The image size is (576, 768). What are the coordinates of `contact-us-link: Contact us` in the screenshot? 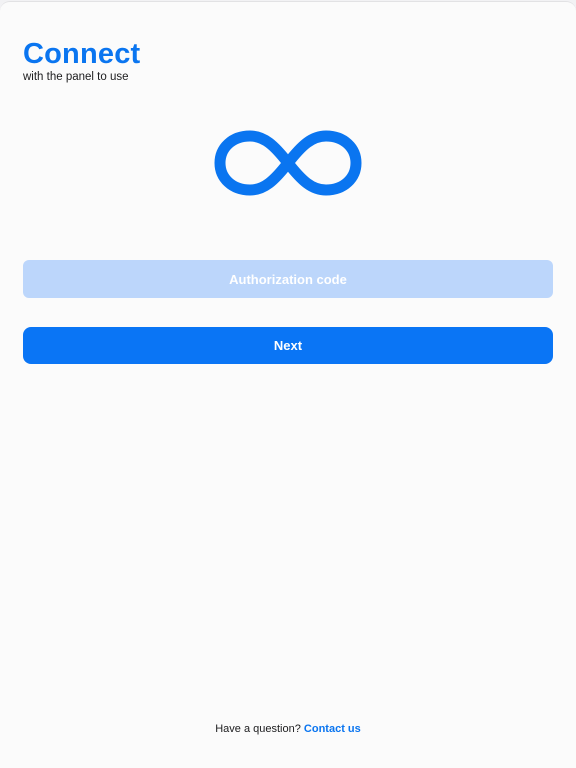 It's located at (332, 729).